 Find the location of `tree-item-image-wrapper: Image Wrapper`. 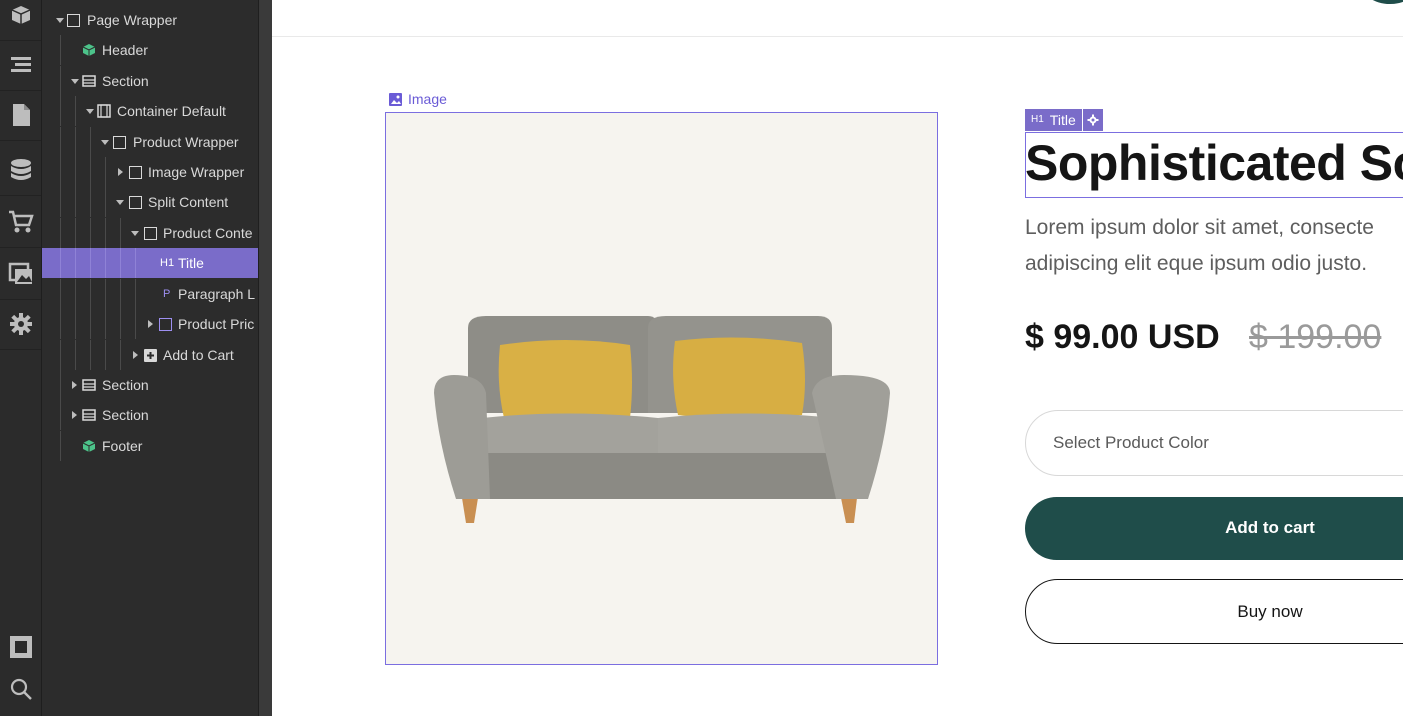

tree-item-image-wrapper: Image Wrapper is located at coordinates (150, 172).